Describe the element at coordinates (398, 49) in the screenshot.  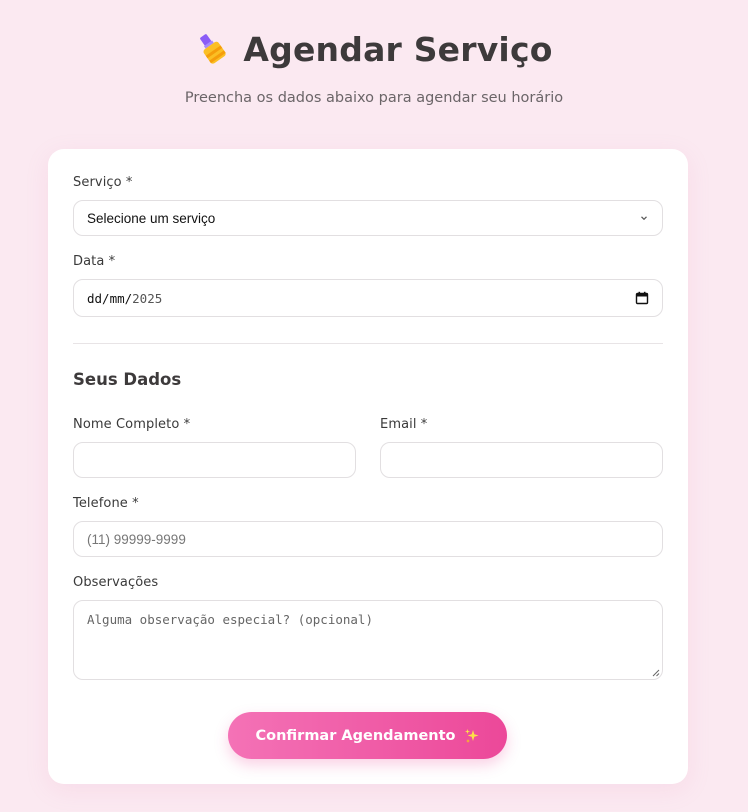
I see `page-title: Agendar Serviço` at that location.